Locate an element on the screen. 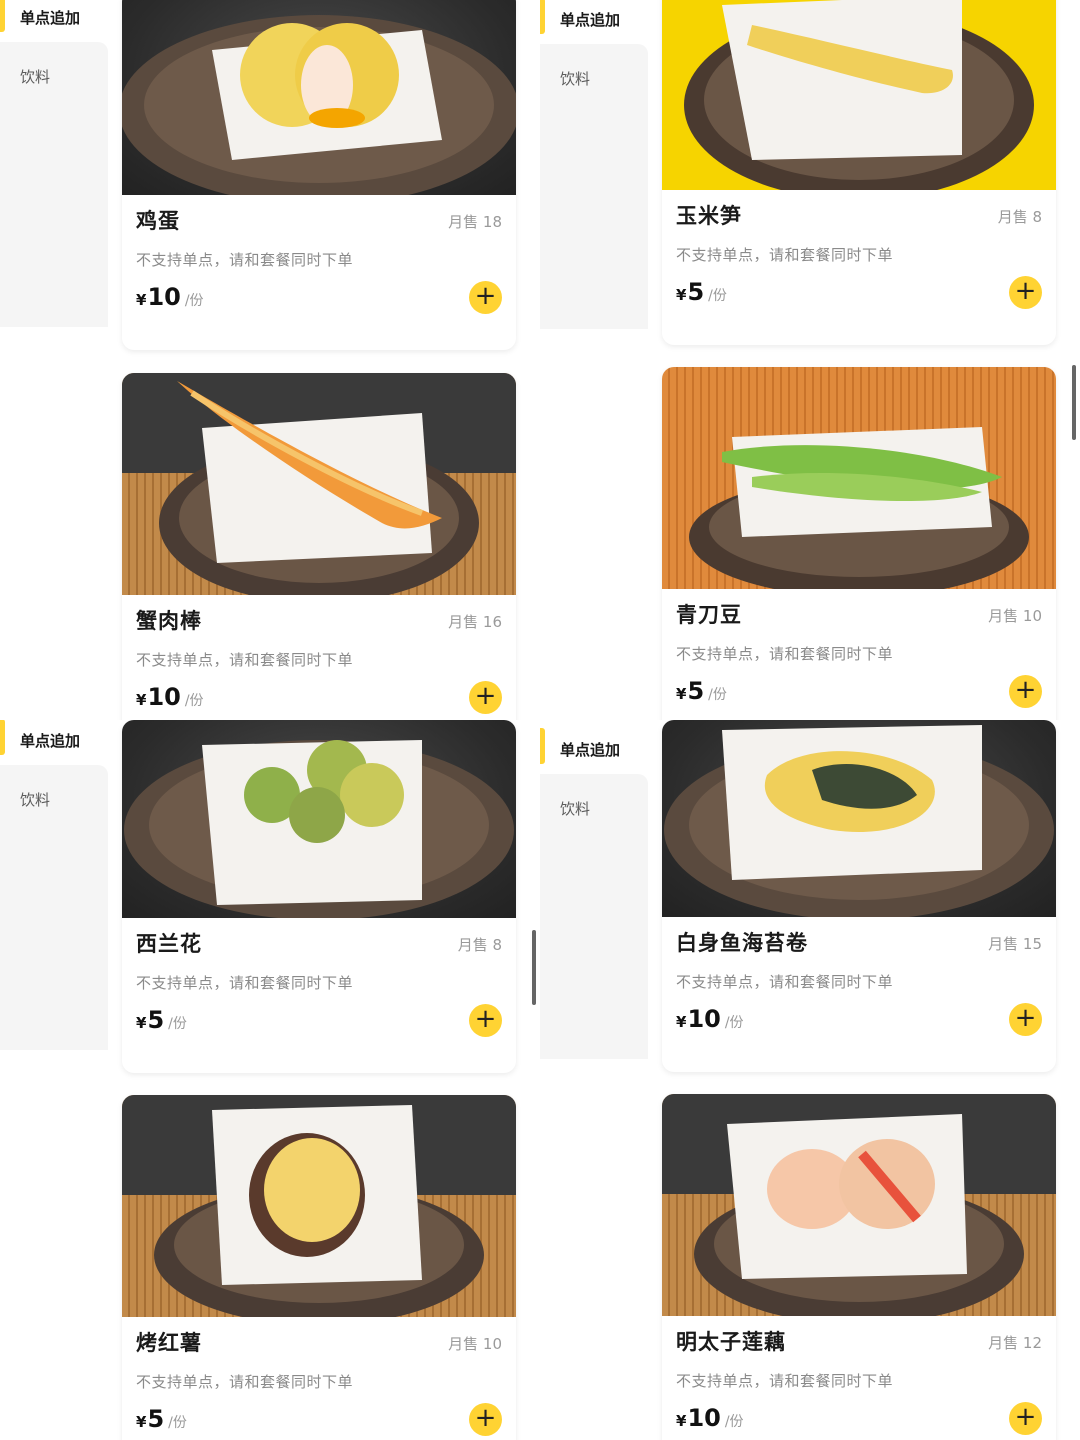  item-info: 蟹肉棒 月售 16 不支持单点，请和套餐同时下单 ¥ 10 /份 + is located at coordinates (319, 657).